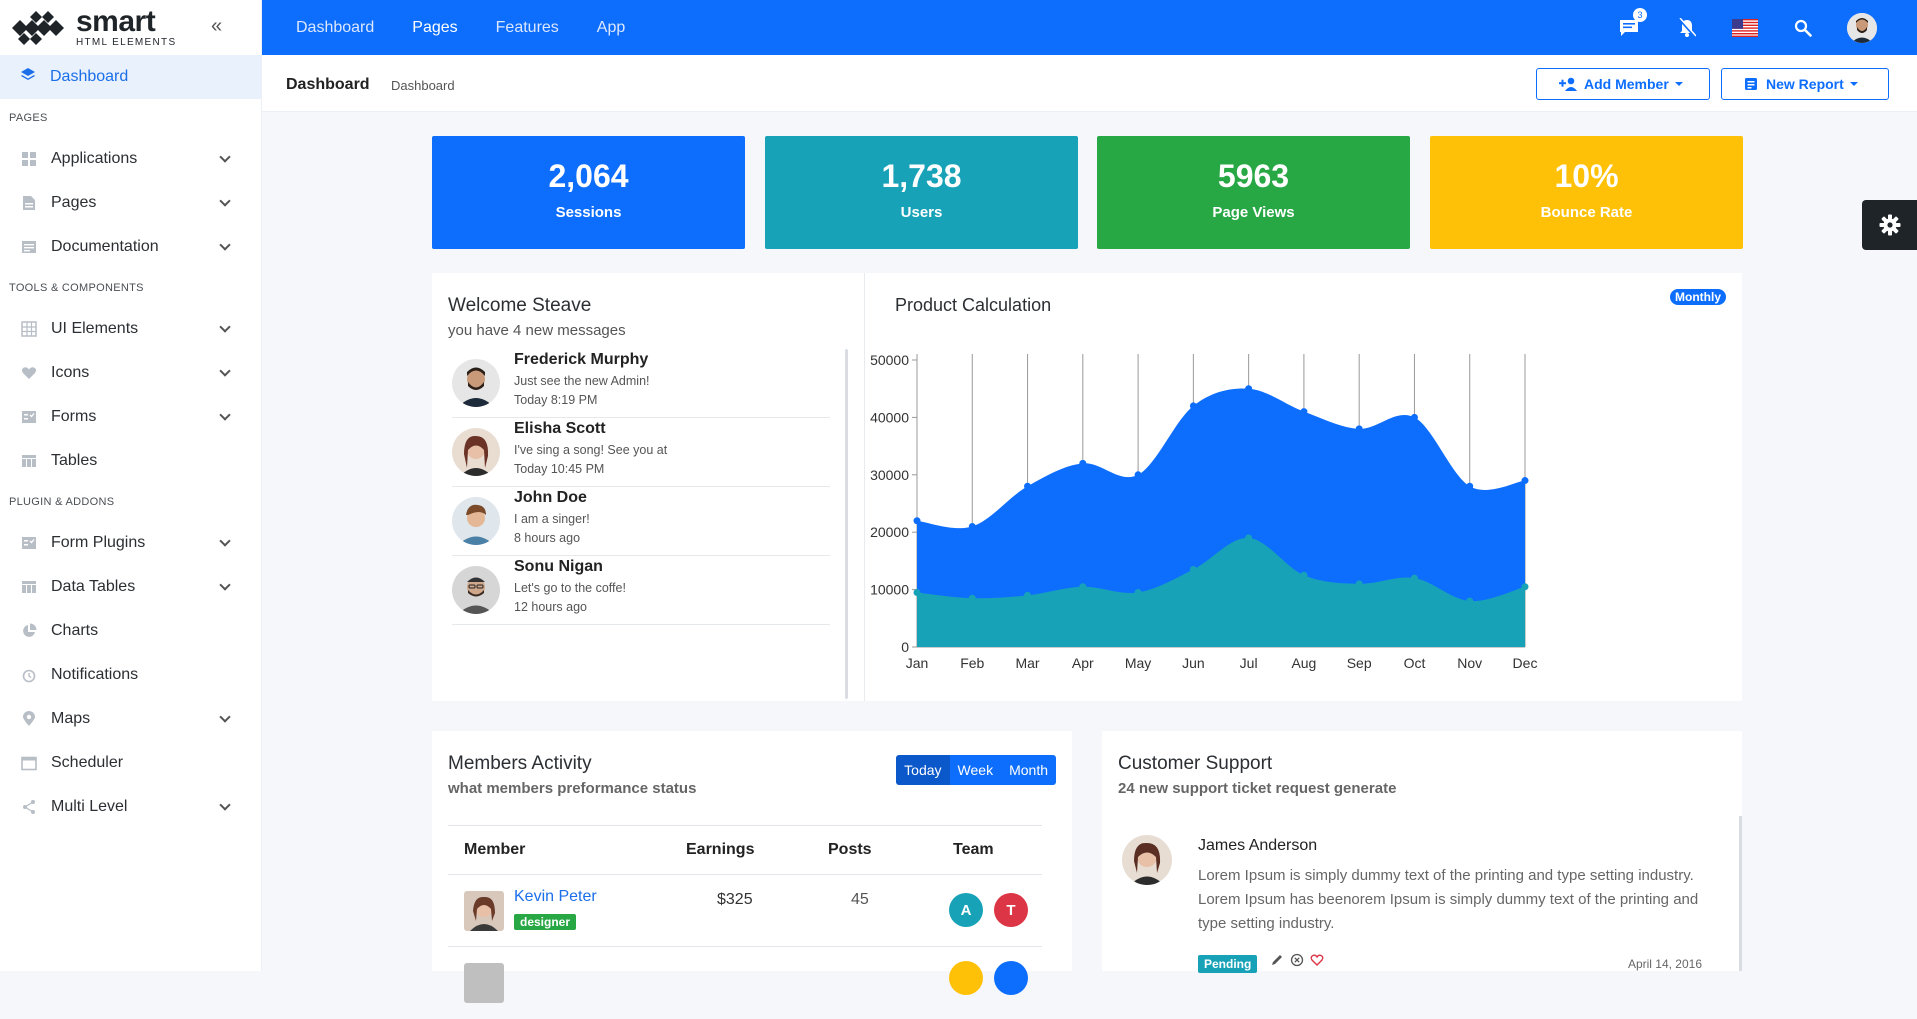 This screenshot has width=1917, height=1019. What do you see at coordinates (1297, 960) in the screenshot?
I see `close-circle-icon` at bounding box center [1297, 960].